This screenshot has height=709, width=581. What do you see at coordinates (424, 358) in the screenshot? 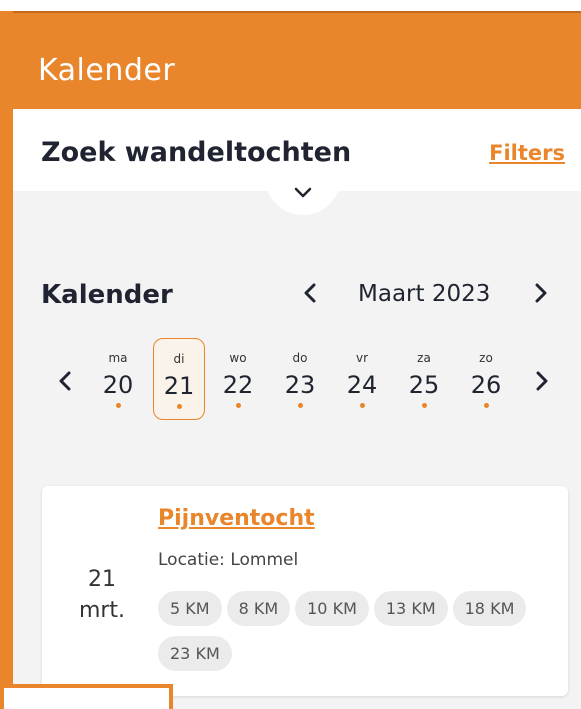
I see `day-name: za` at bounding box center [424, 358].